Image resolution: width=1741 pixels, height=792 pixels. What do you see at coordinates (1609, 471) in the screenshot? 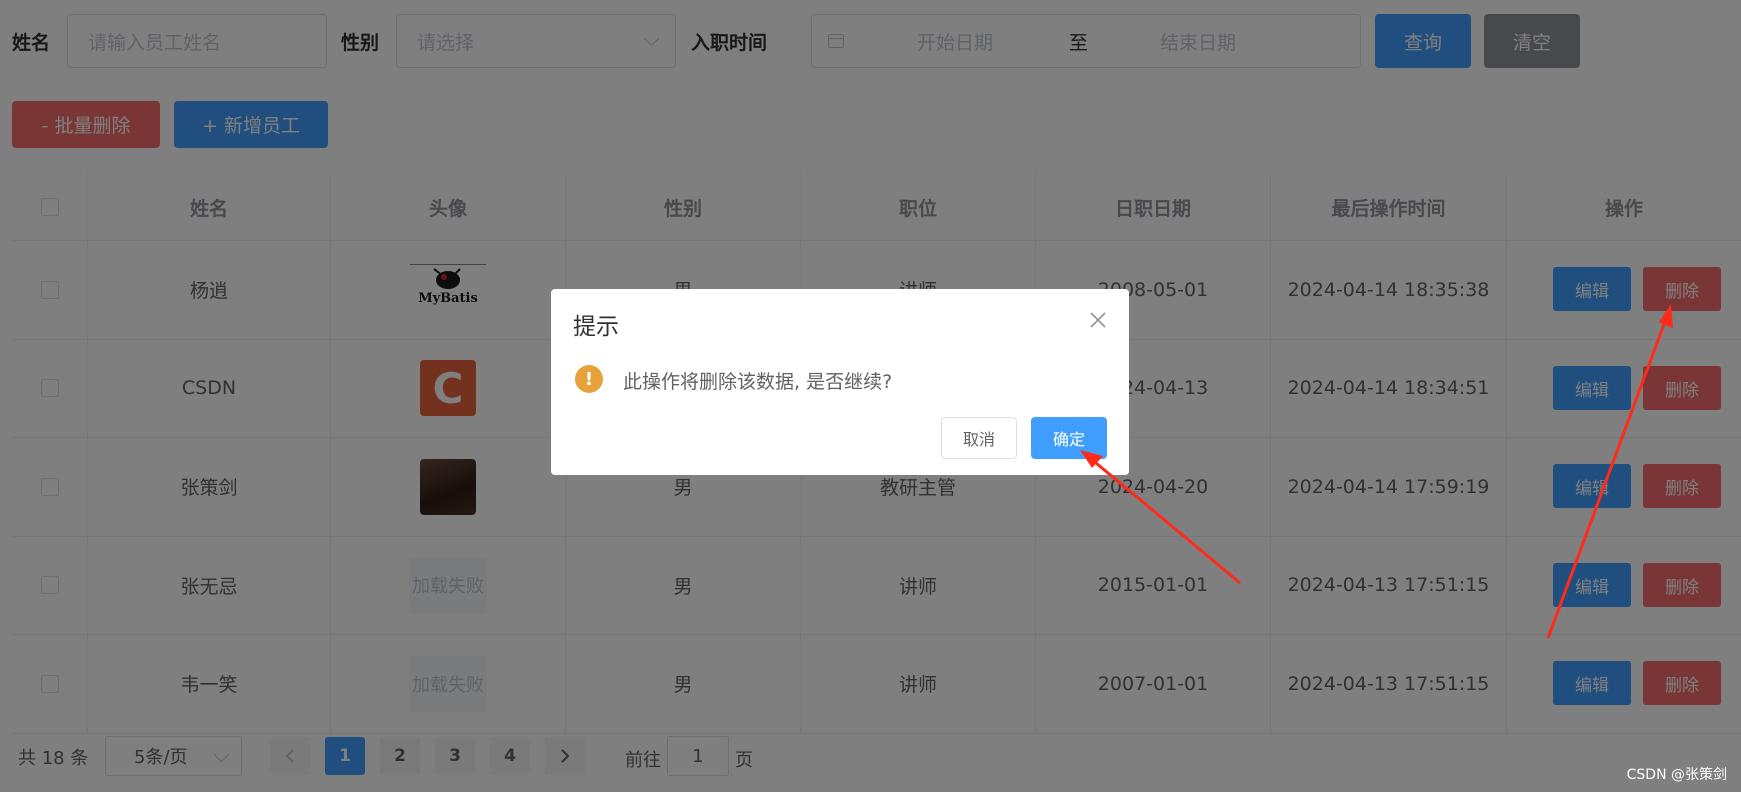
I see `arrow-to-delete` at bounding box center [1609, 471].